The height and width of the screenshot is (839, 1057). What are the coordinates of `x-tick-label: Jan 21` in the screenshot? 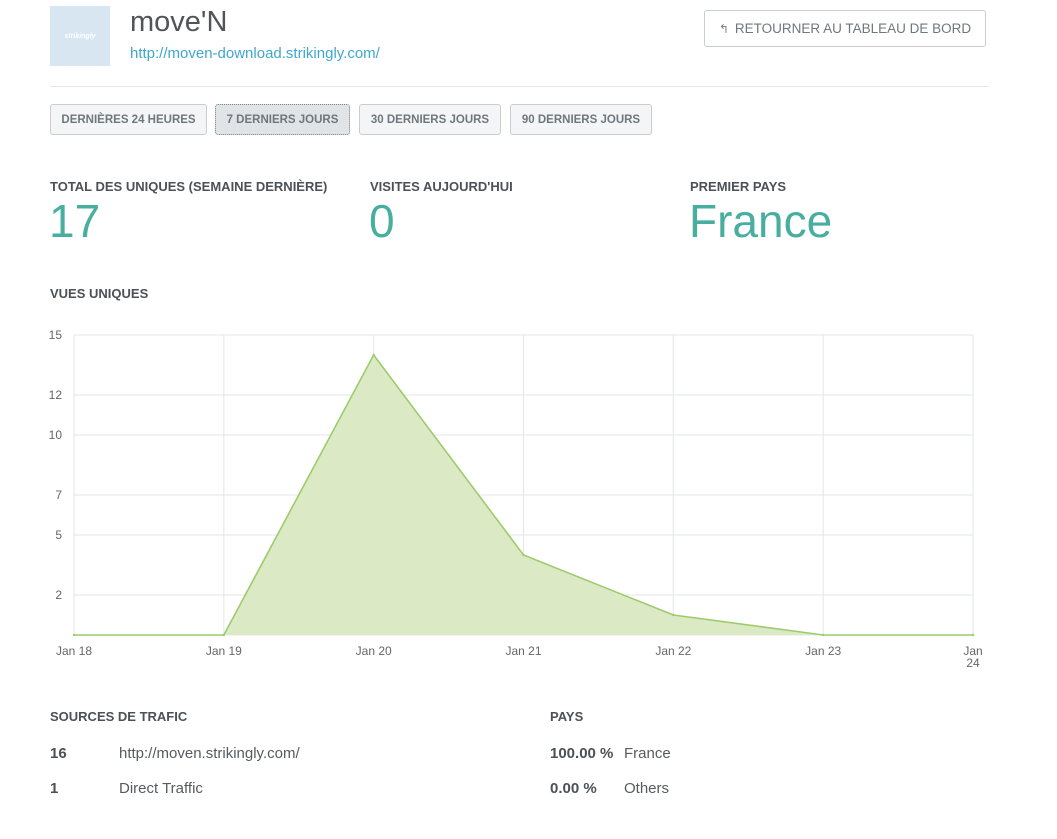 It's located at (523, 651).